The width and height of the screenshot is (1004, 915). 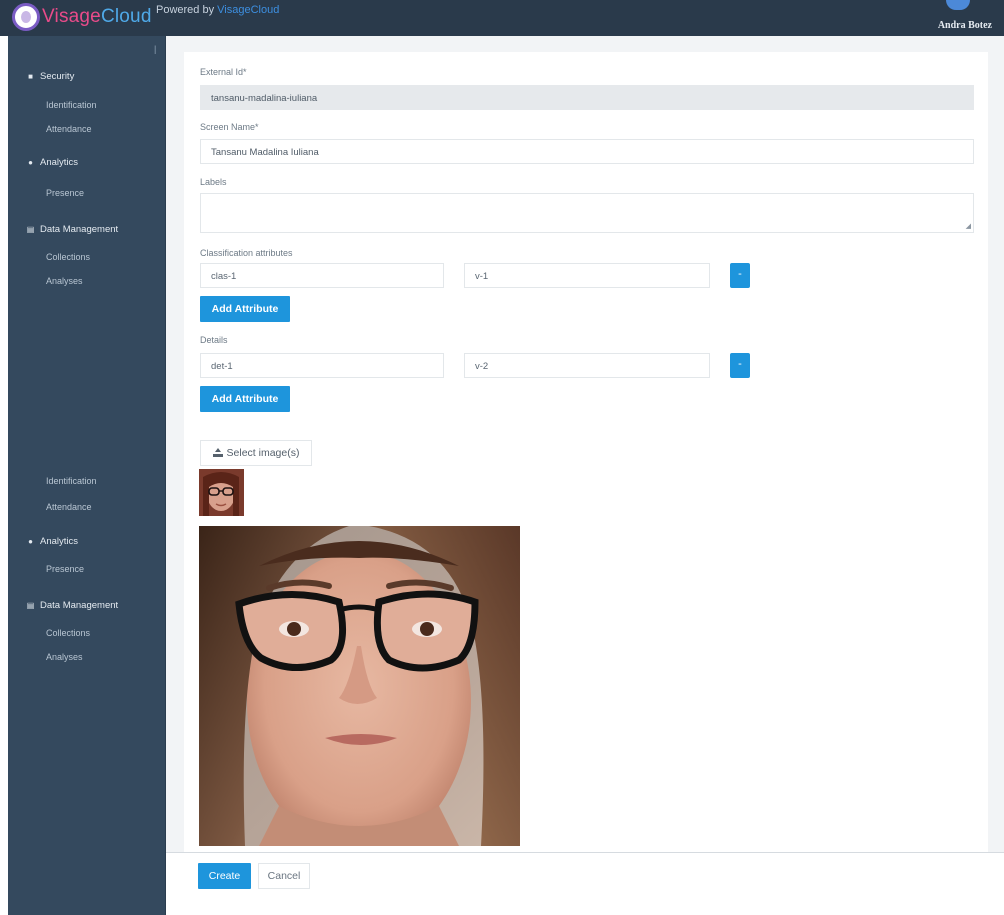 What do you see at coordinates (585, 884) in the screenshot?
I see `form-footer: Create Cancel` at bounding box center [585, 884].